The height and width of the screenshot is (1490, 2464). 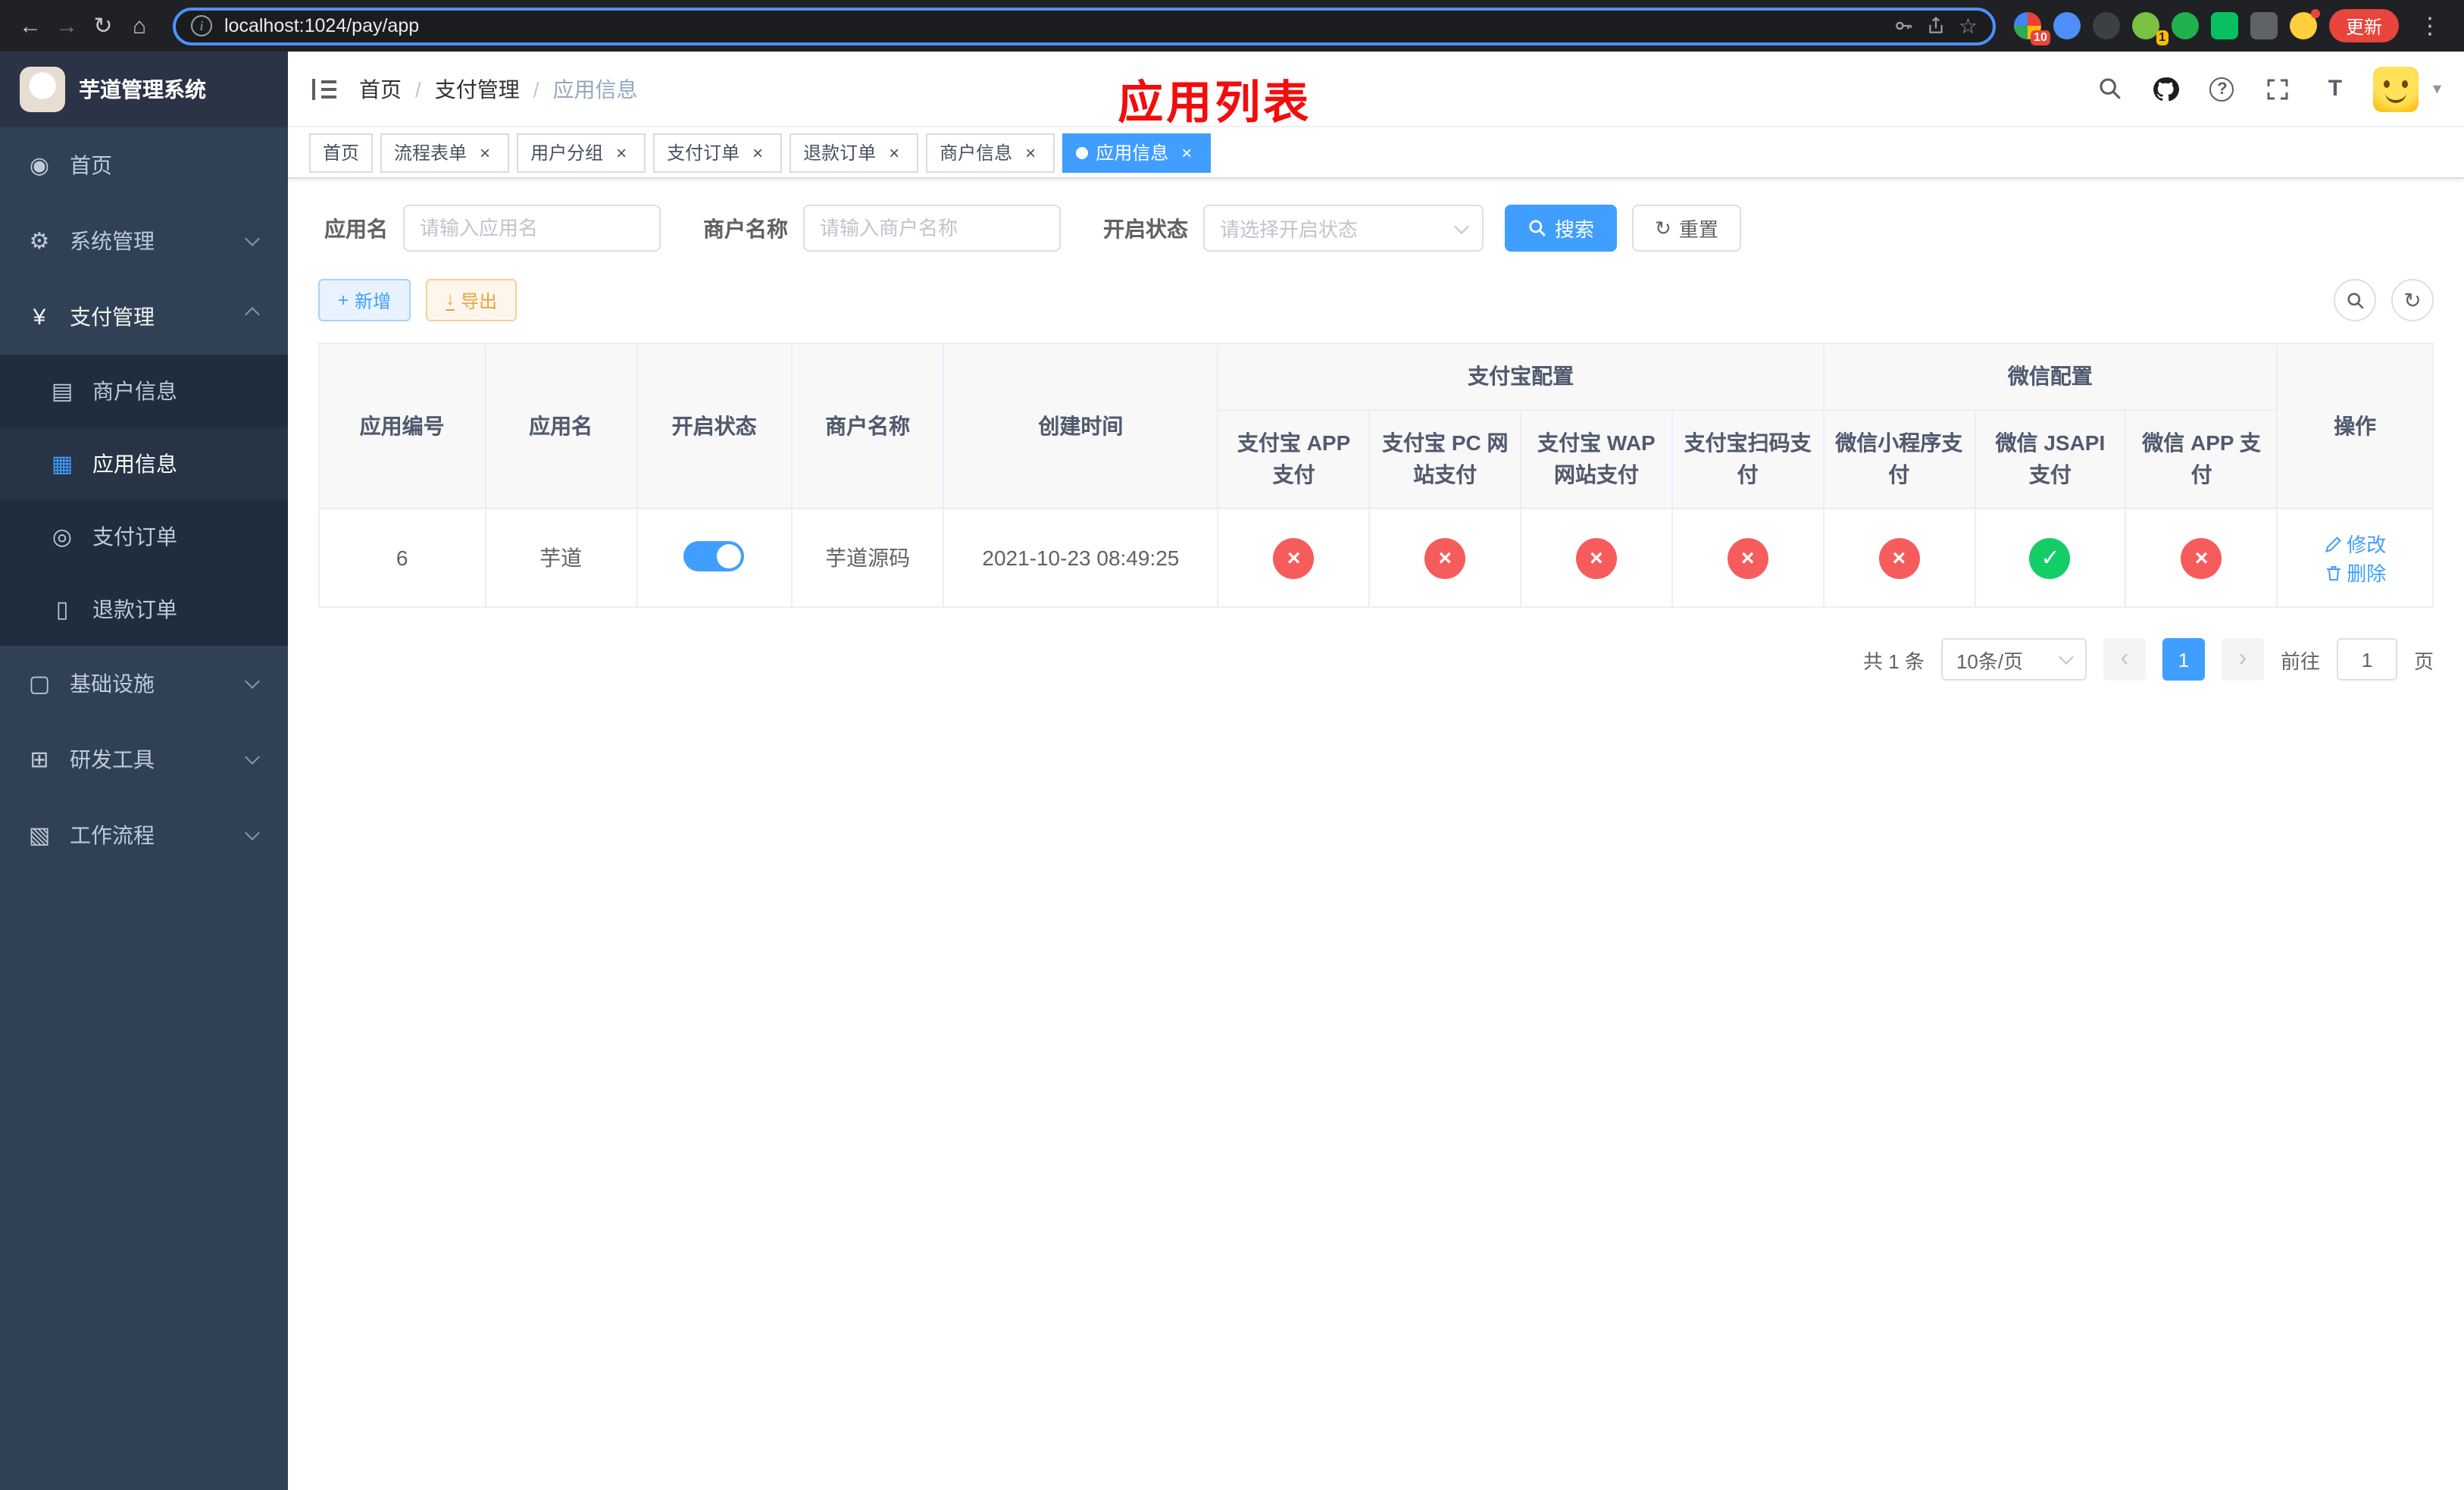 What do you see at coordinates (1376, 300) in the screenshot?
I see `table-toolbar: + 新增 ↓ 导出 ↻` at bounding box center [1376, 300].